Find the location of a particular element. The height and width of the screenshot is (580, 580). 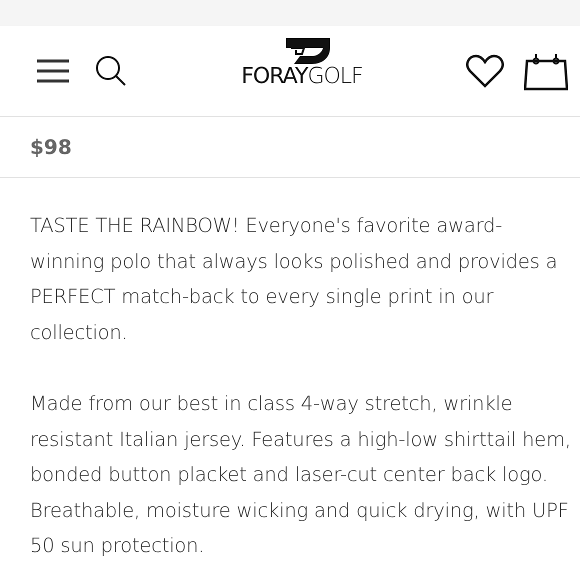

menu-icon is located at coordinates (53, 71).